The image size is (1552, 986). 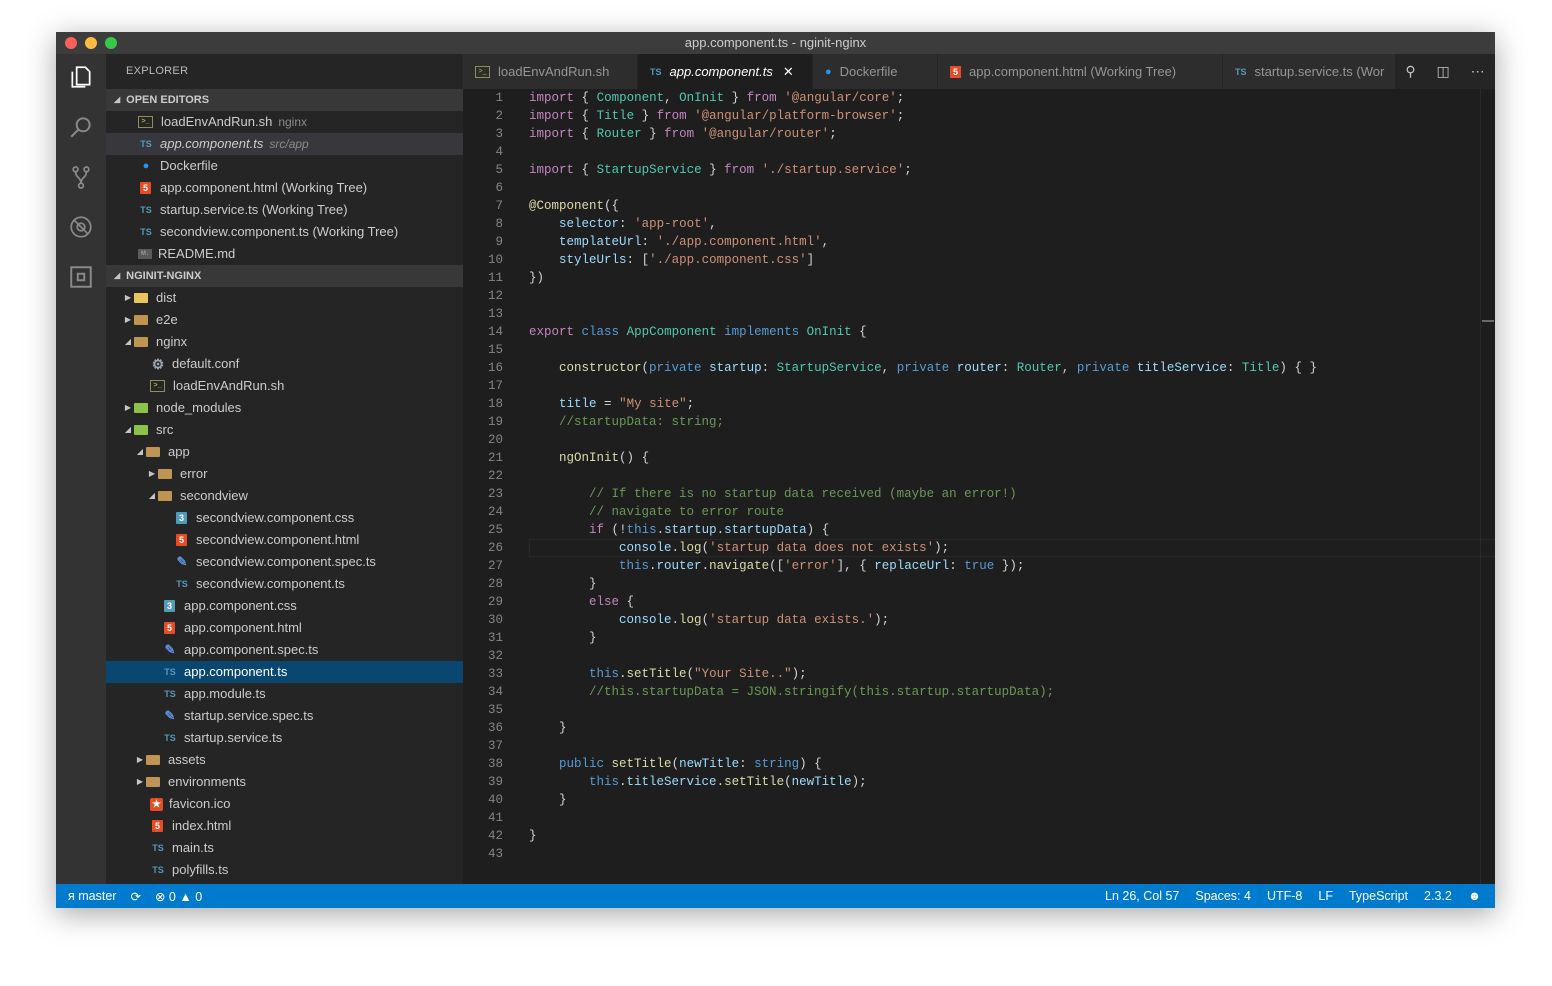 I want to click on more-actions-icon: ⋯, so click(x=1478, y=71).